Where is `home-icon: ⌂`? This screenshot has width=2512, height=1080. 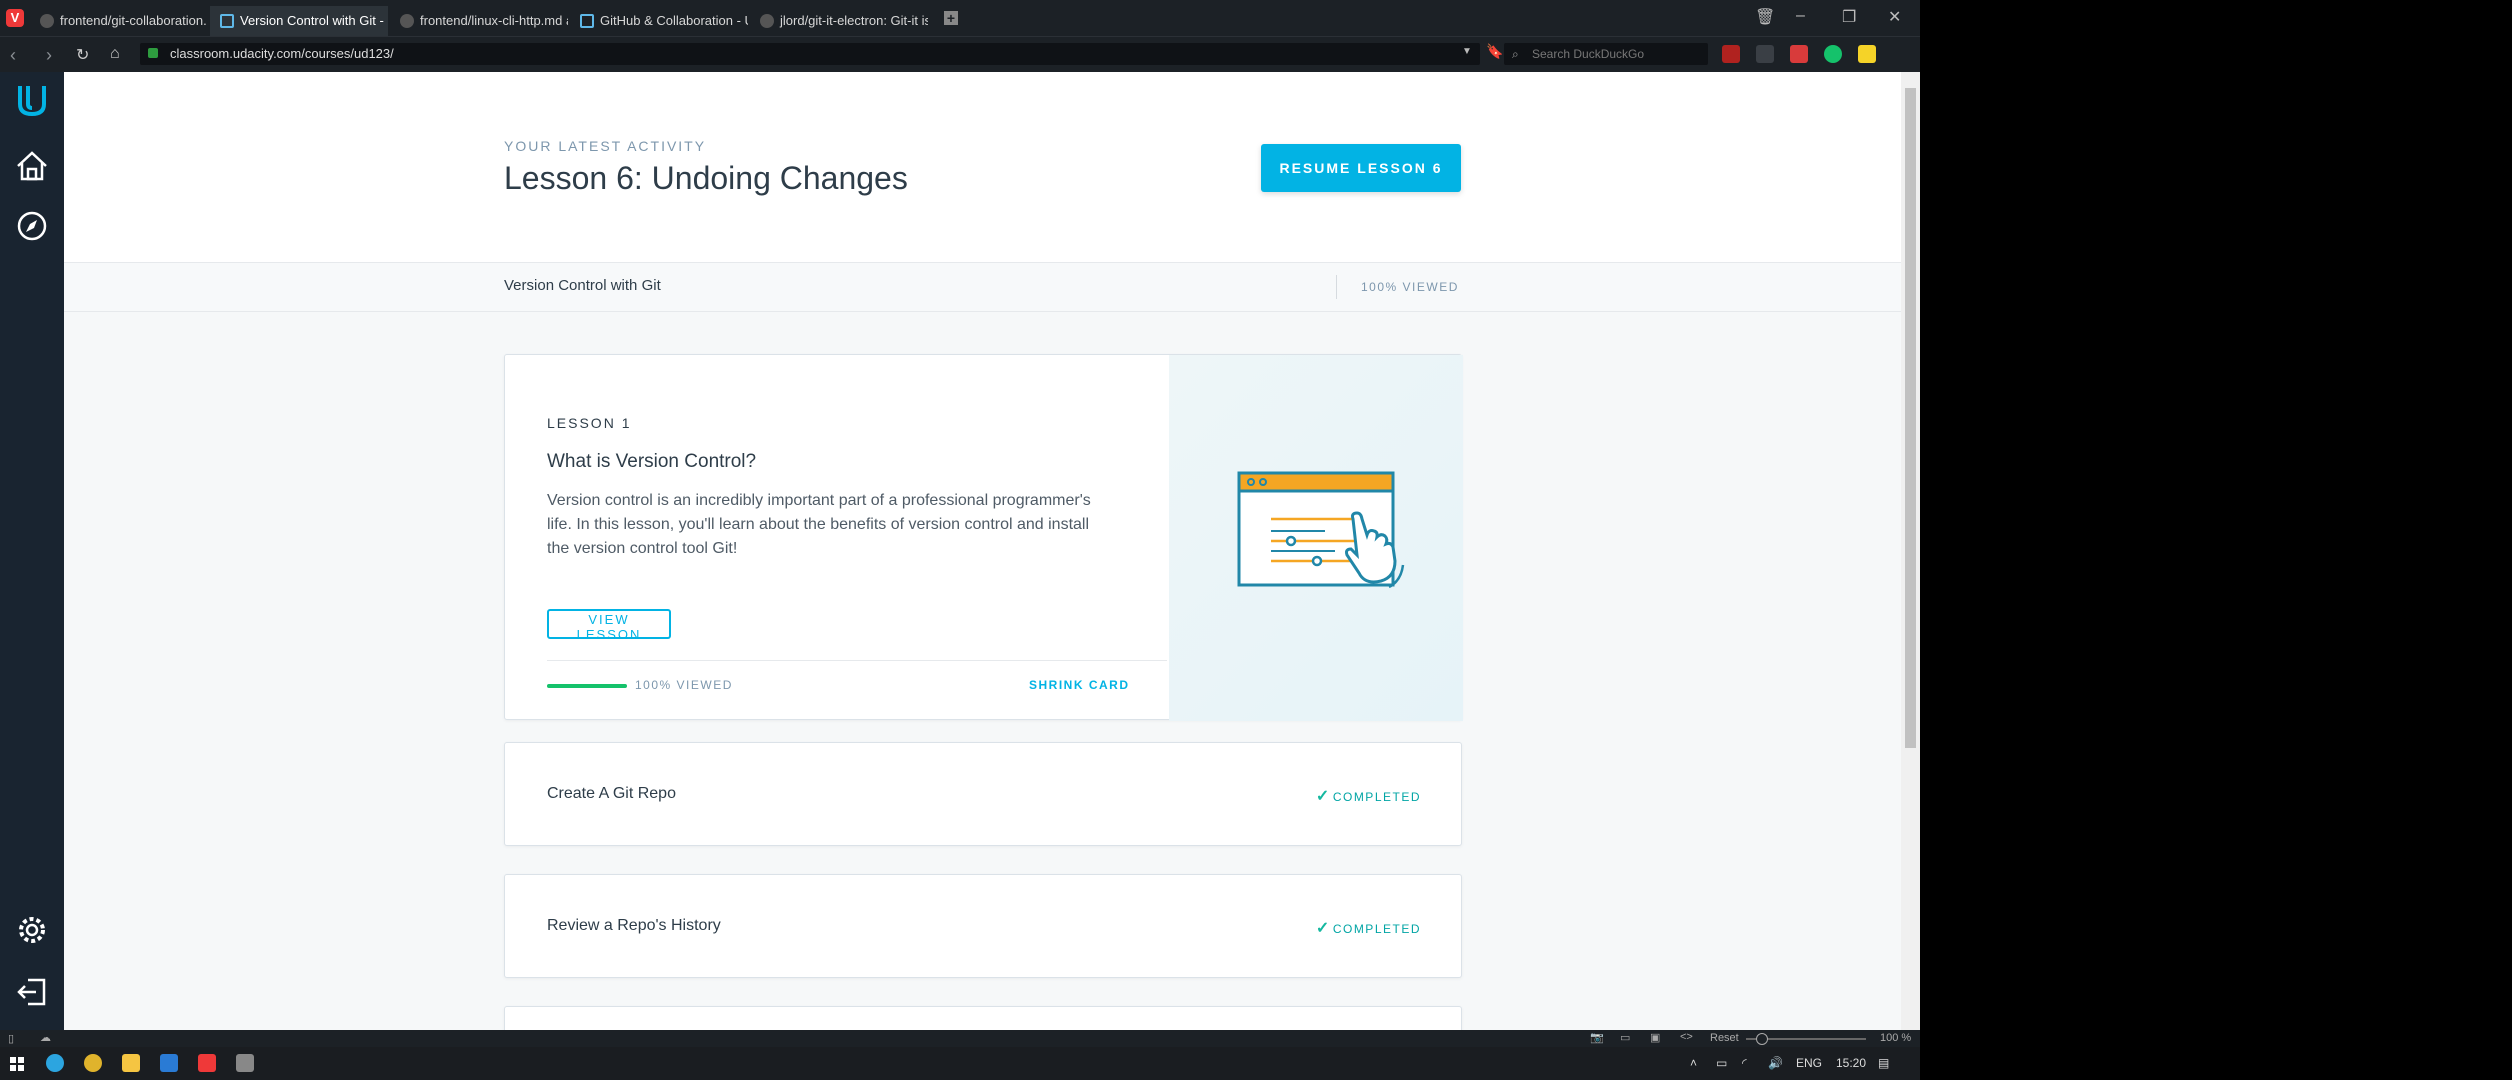
home-icon: ⌂ is located at coordinates (115, 54).